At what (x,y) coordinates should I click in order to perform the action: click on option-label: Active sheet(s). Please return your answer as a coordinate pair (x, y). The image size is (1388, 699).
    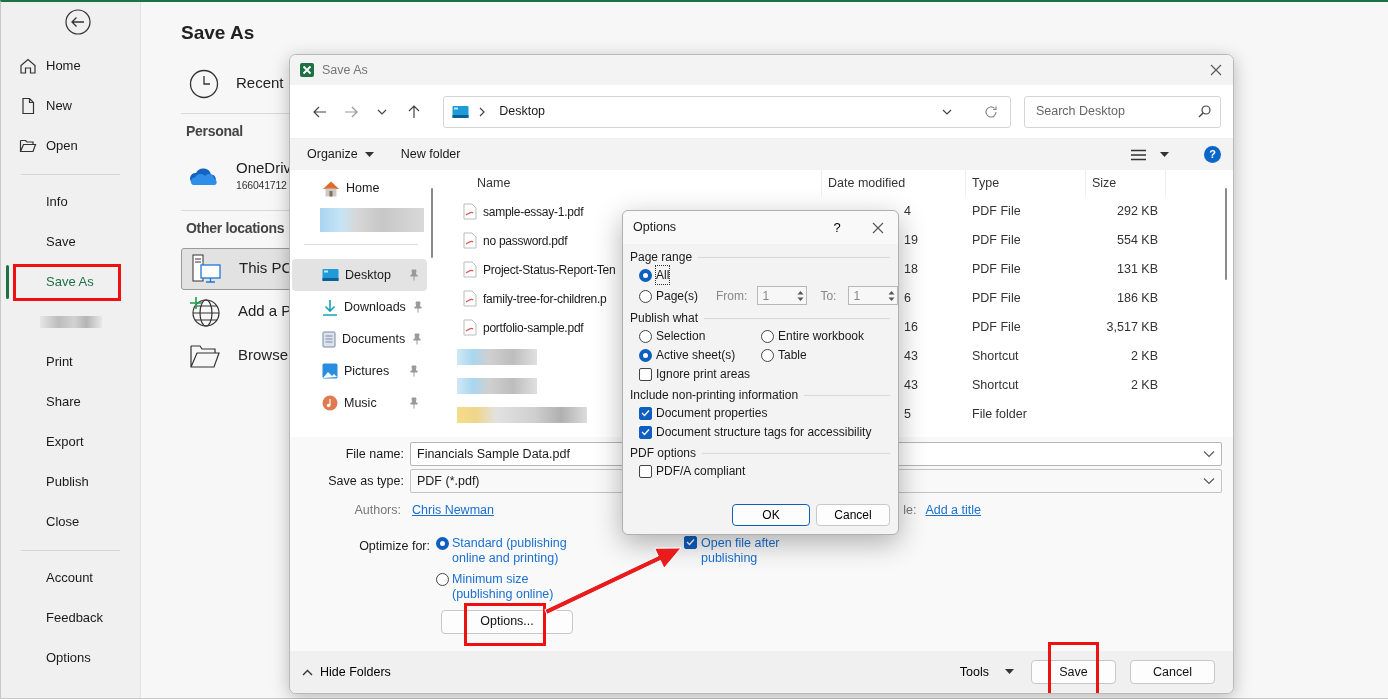
    Looking at the image, I should click on (696, 355).